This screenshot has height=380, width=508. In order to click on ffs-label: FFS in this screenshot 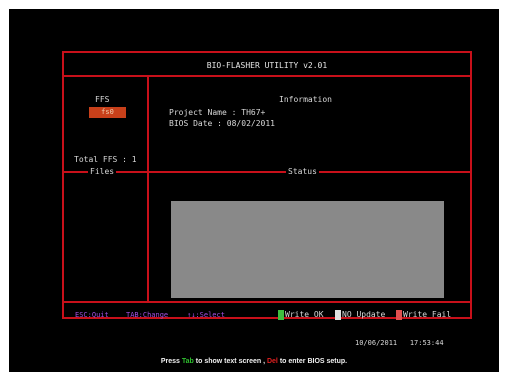, I will do `click(102, 100)`.